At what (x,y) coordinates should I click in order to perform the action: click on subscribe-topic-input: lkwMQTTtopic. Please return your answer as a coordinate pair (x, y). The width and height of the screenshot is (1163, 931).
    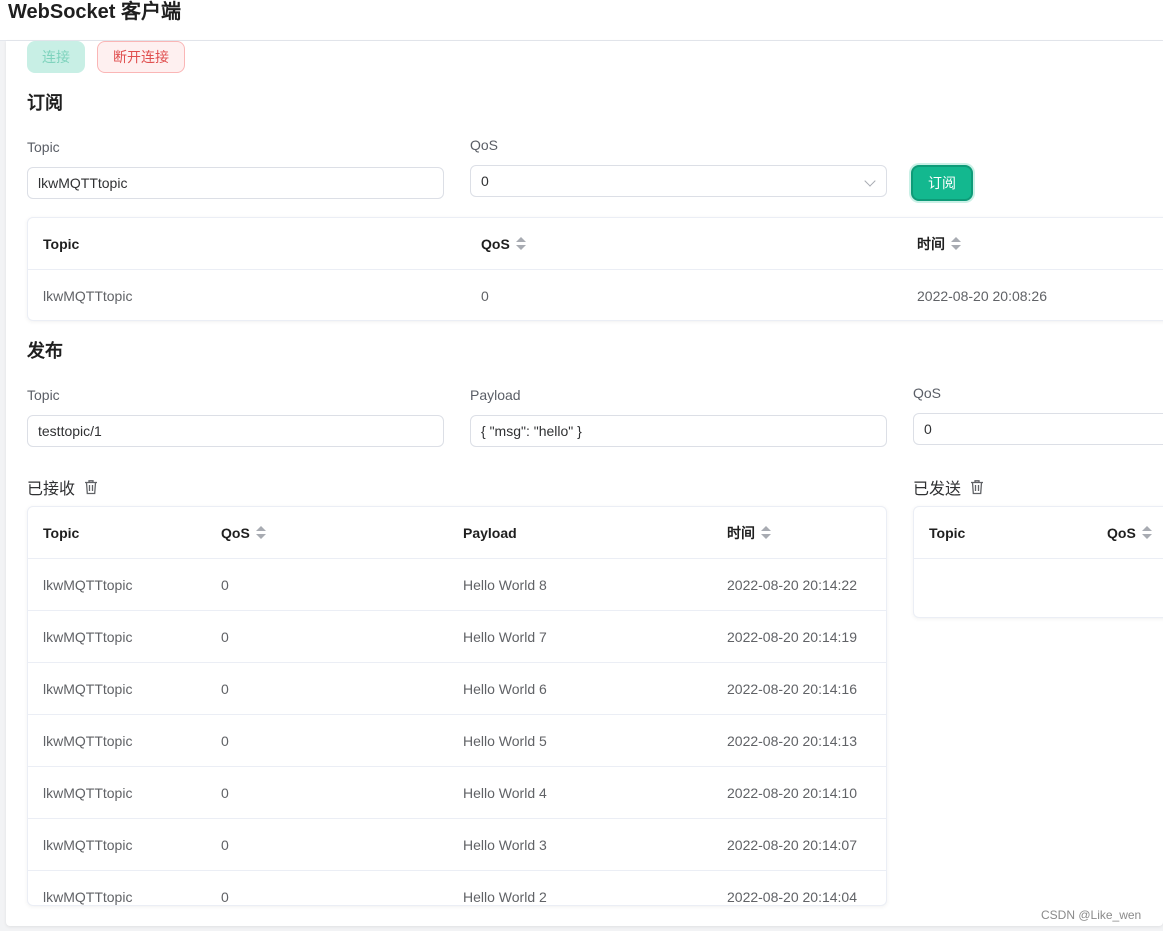
    Looking at the image, I should click on (235, 183).